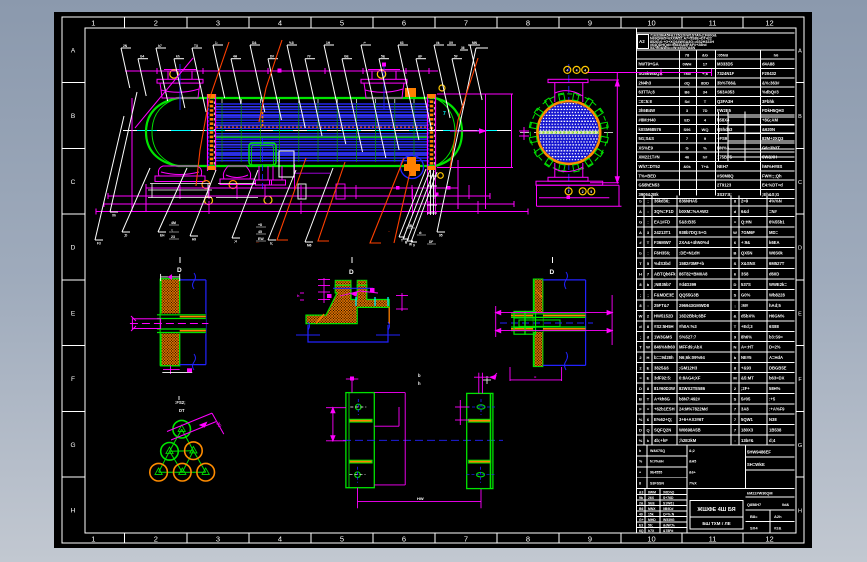 The width and height of the screenshot is (867, 562). What do you see at coordinates (778, 516) in the screenshot?
I see `svg-text: A2h` at bounding box center [778, 516].